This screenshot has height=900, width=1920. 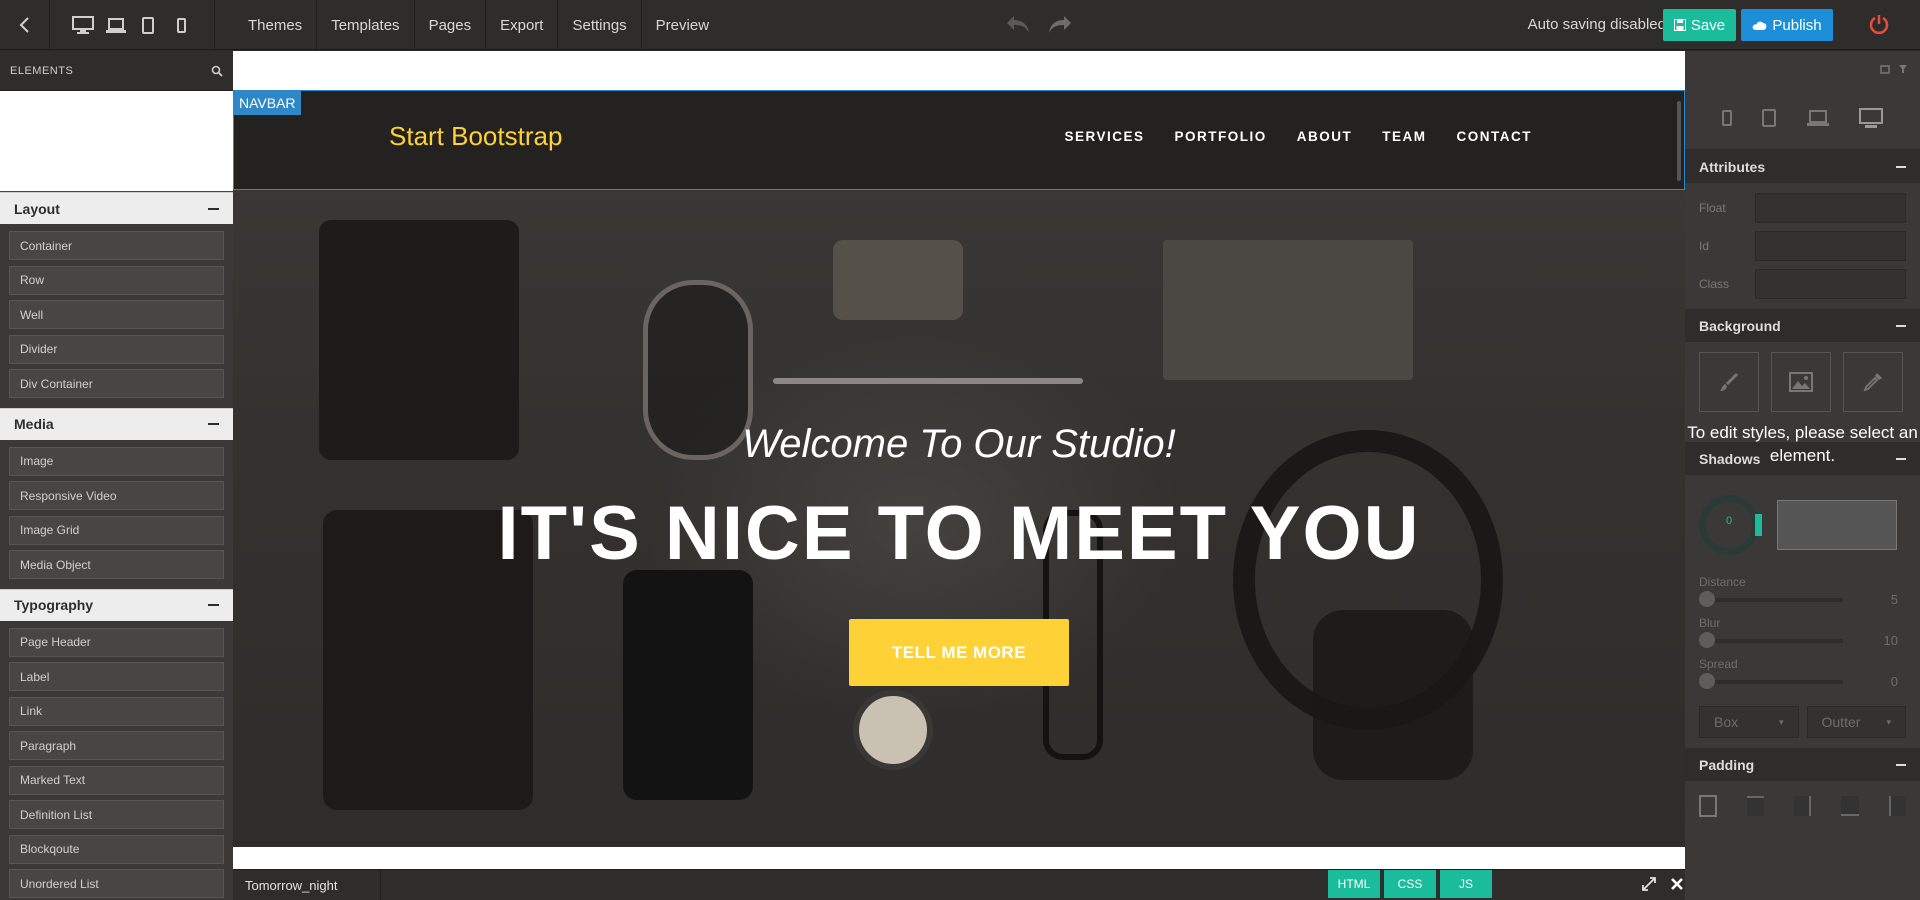 What do you see at coordinates (1830, 208) in the screenshot?
I see `float-input` at bounding box center [1830, 208].